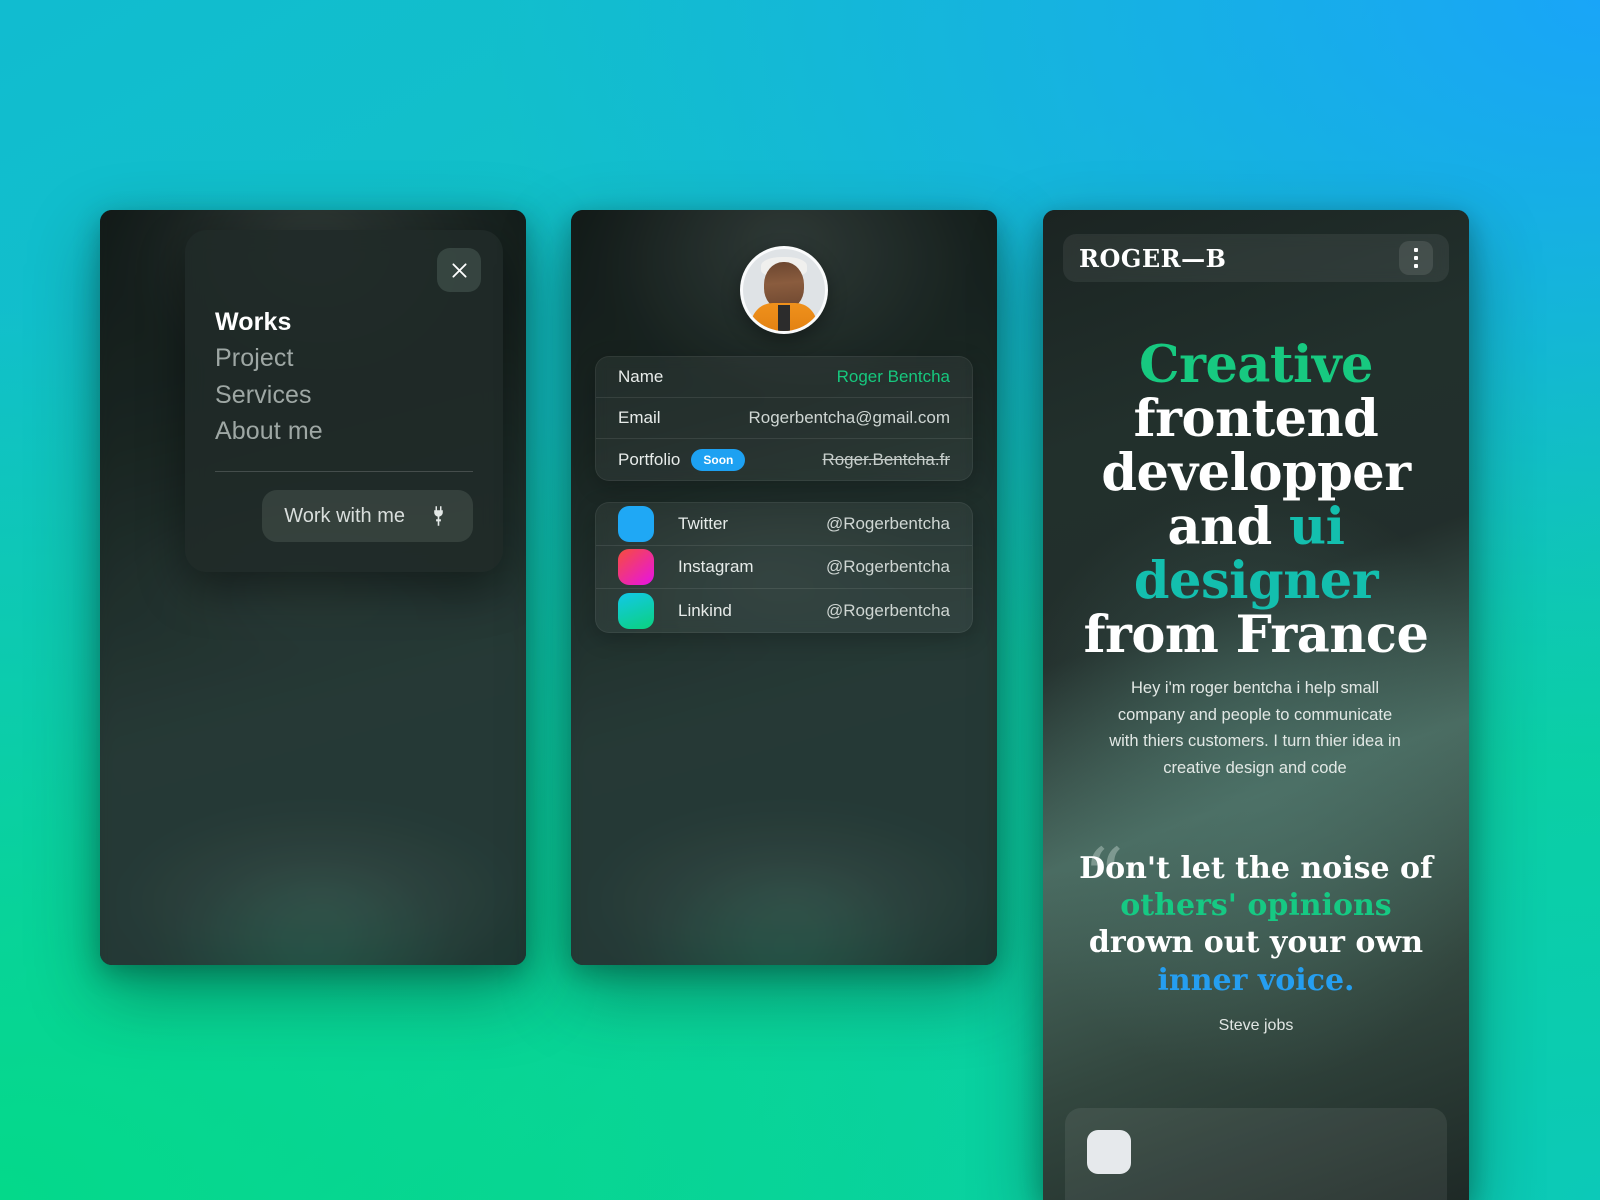  Describe the element at coordinates (849, 417) in the screenshot. I see `info-value-email: Rogerbentcha@gmail.com` at that location.